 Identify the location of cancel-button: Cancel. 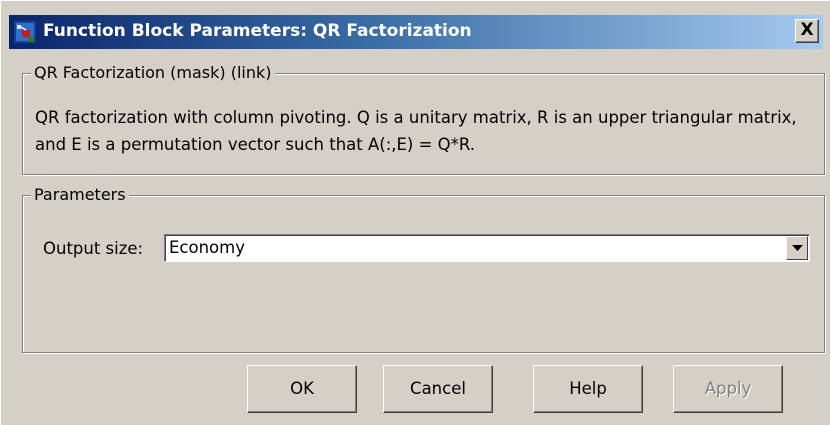
(438, 389).